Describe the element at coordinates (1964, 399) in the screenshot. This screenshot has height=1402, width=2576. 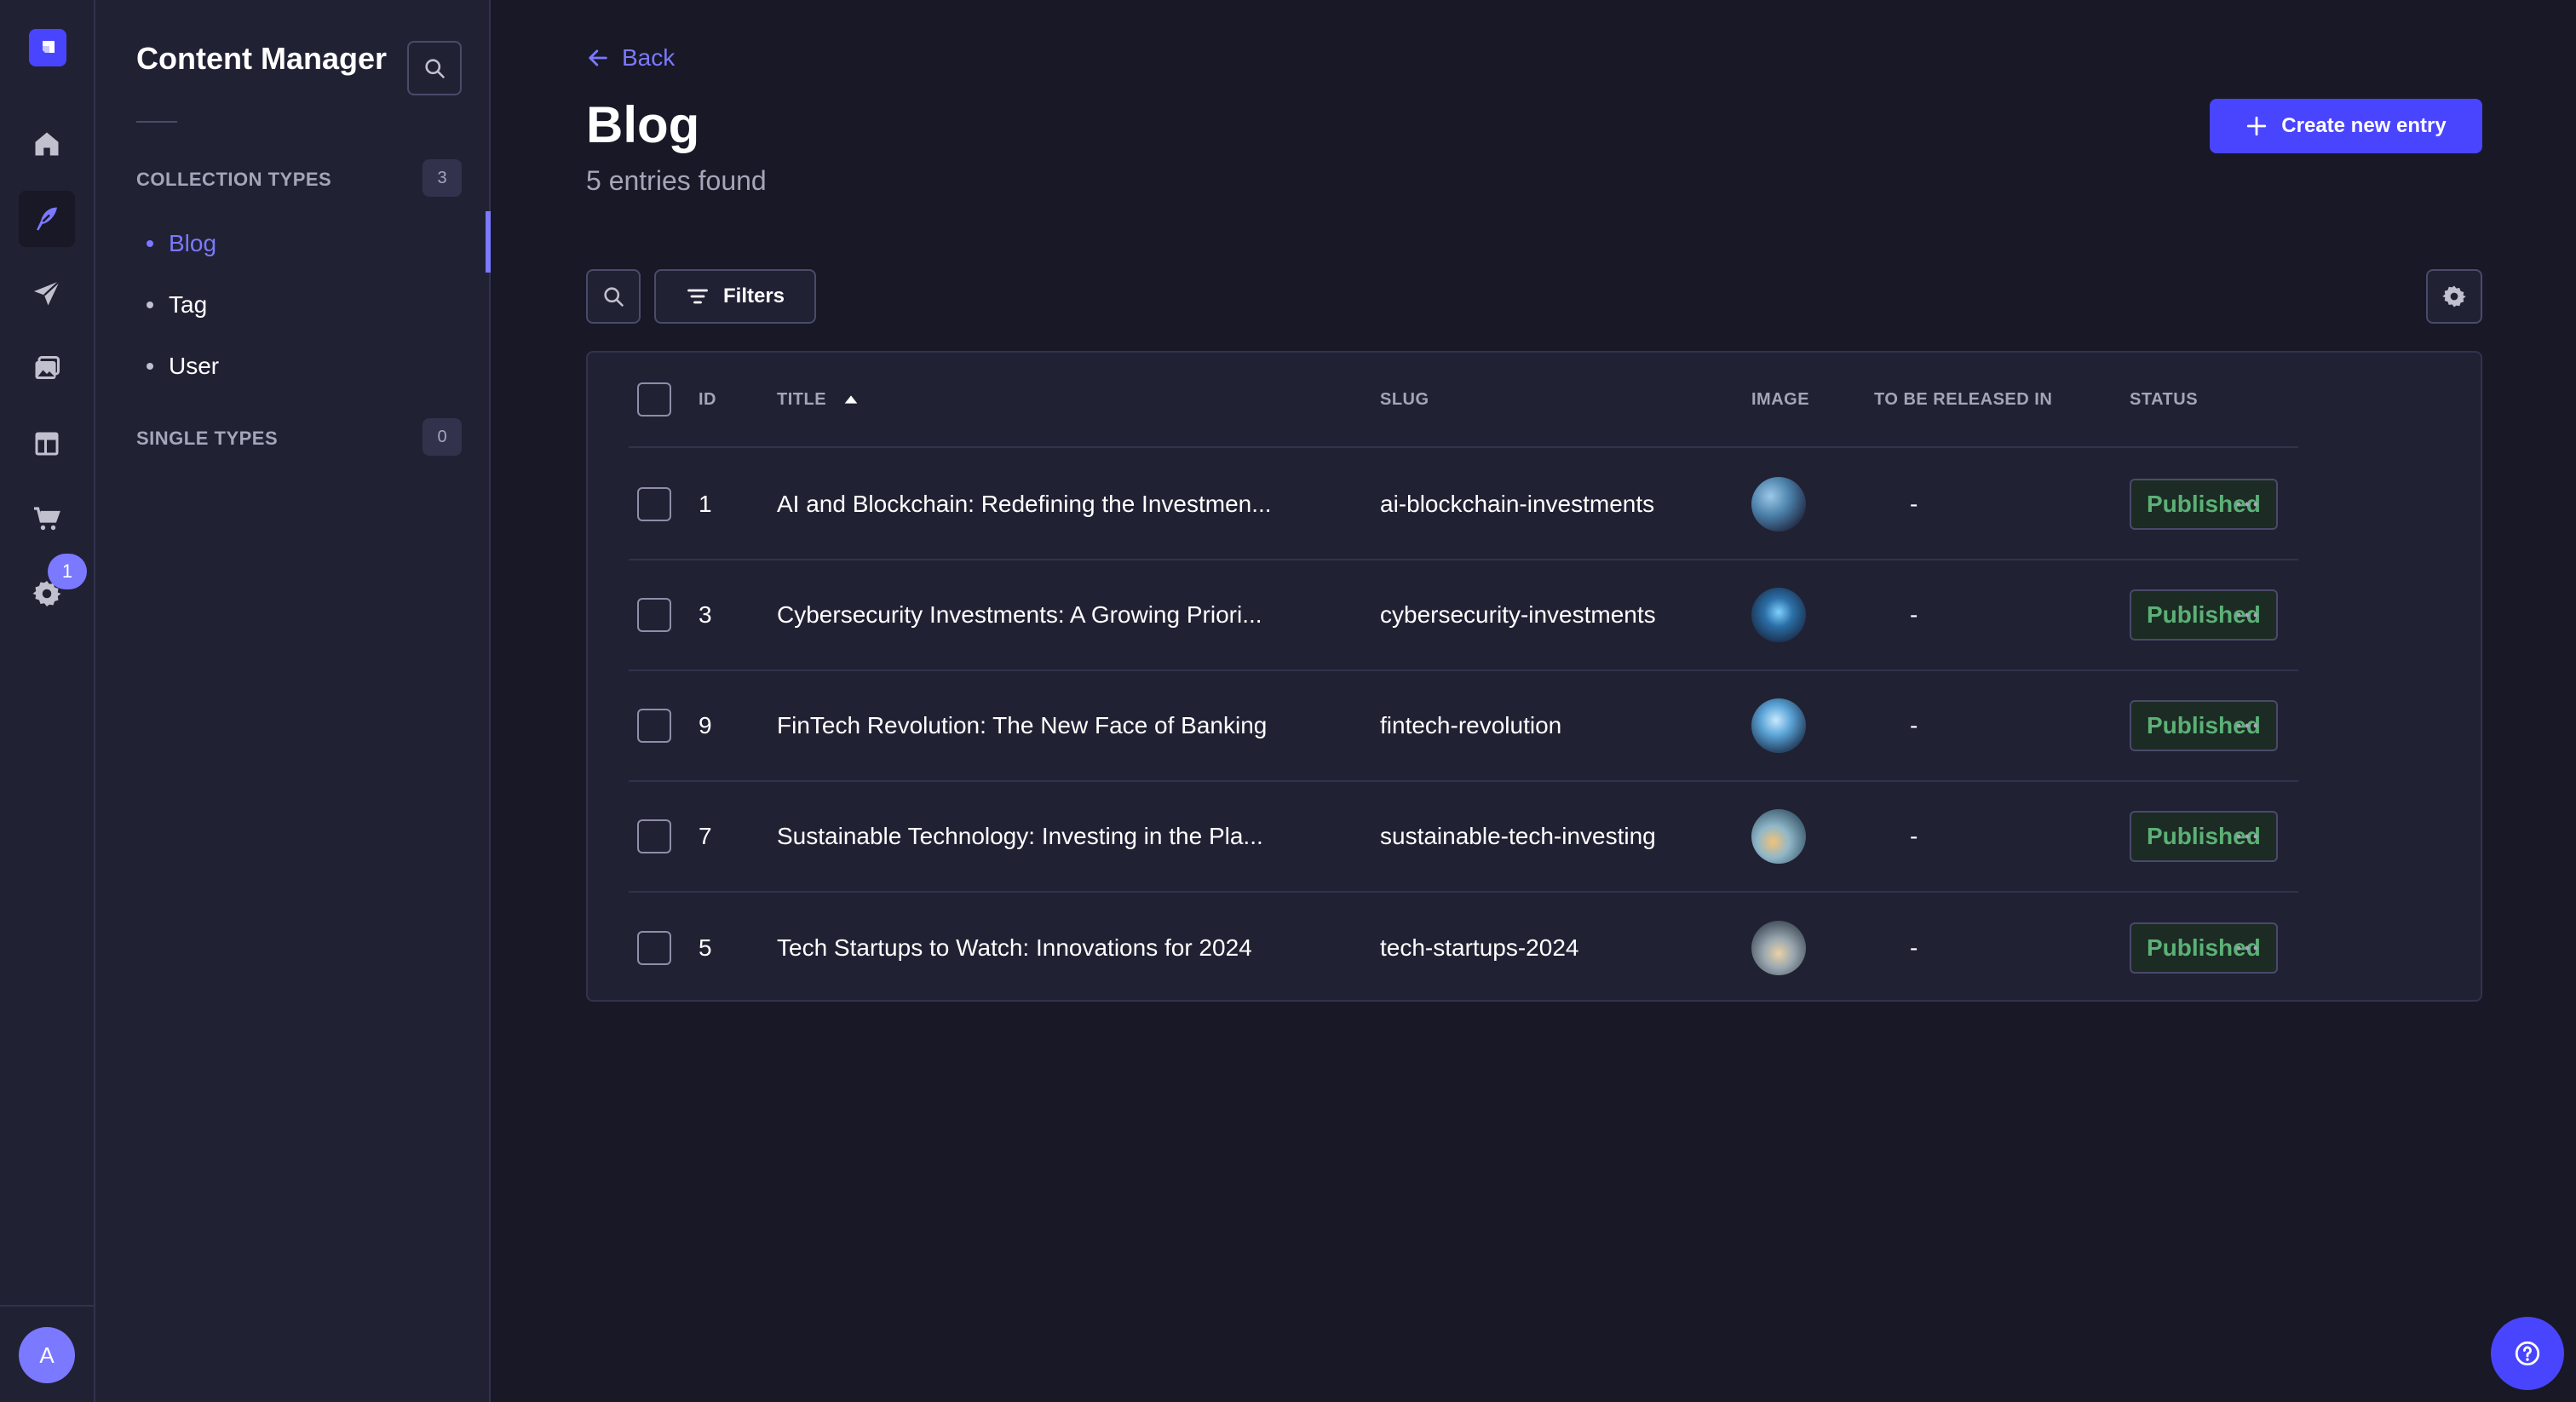
I see `column-header-release: TO BE RELEASED IN` at that location.